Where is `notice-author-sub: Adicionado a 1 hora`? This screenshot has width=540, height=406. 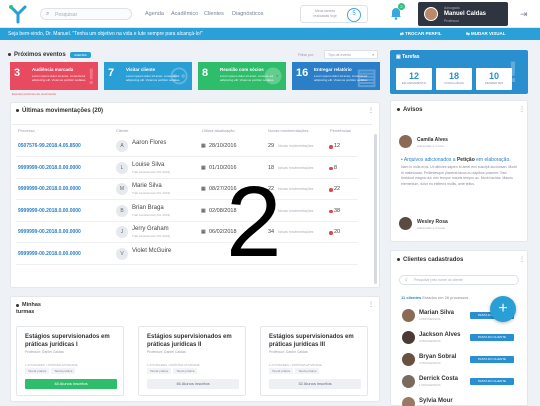 notice-author-sub: Adicionado a 1 hora is located at coordinates (430, 146).